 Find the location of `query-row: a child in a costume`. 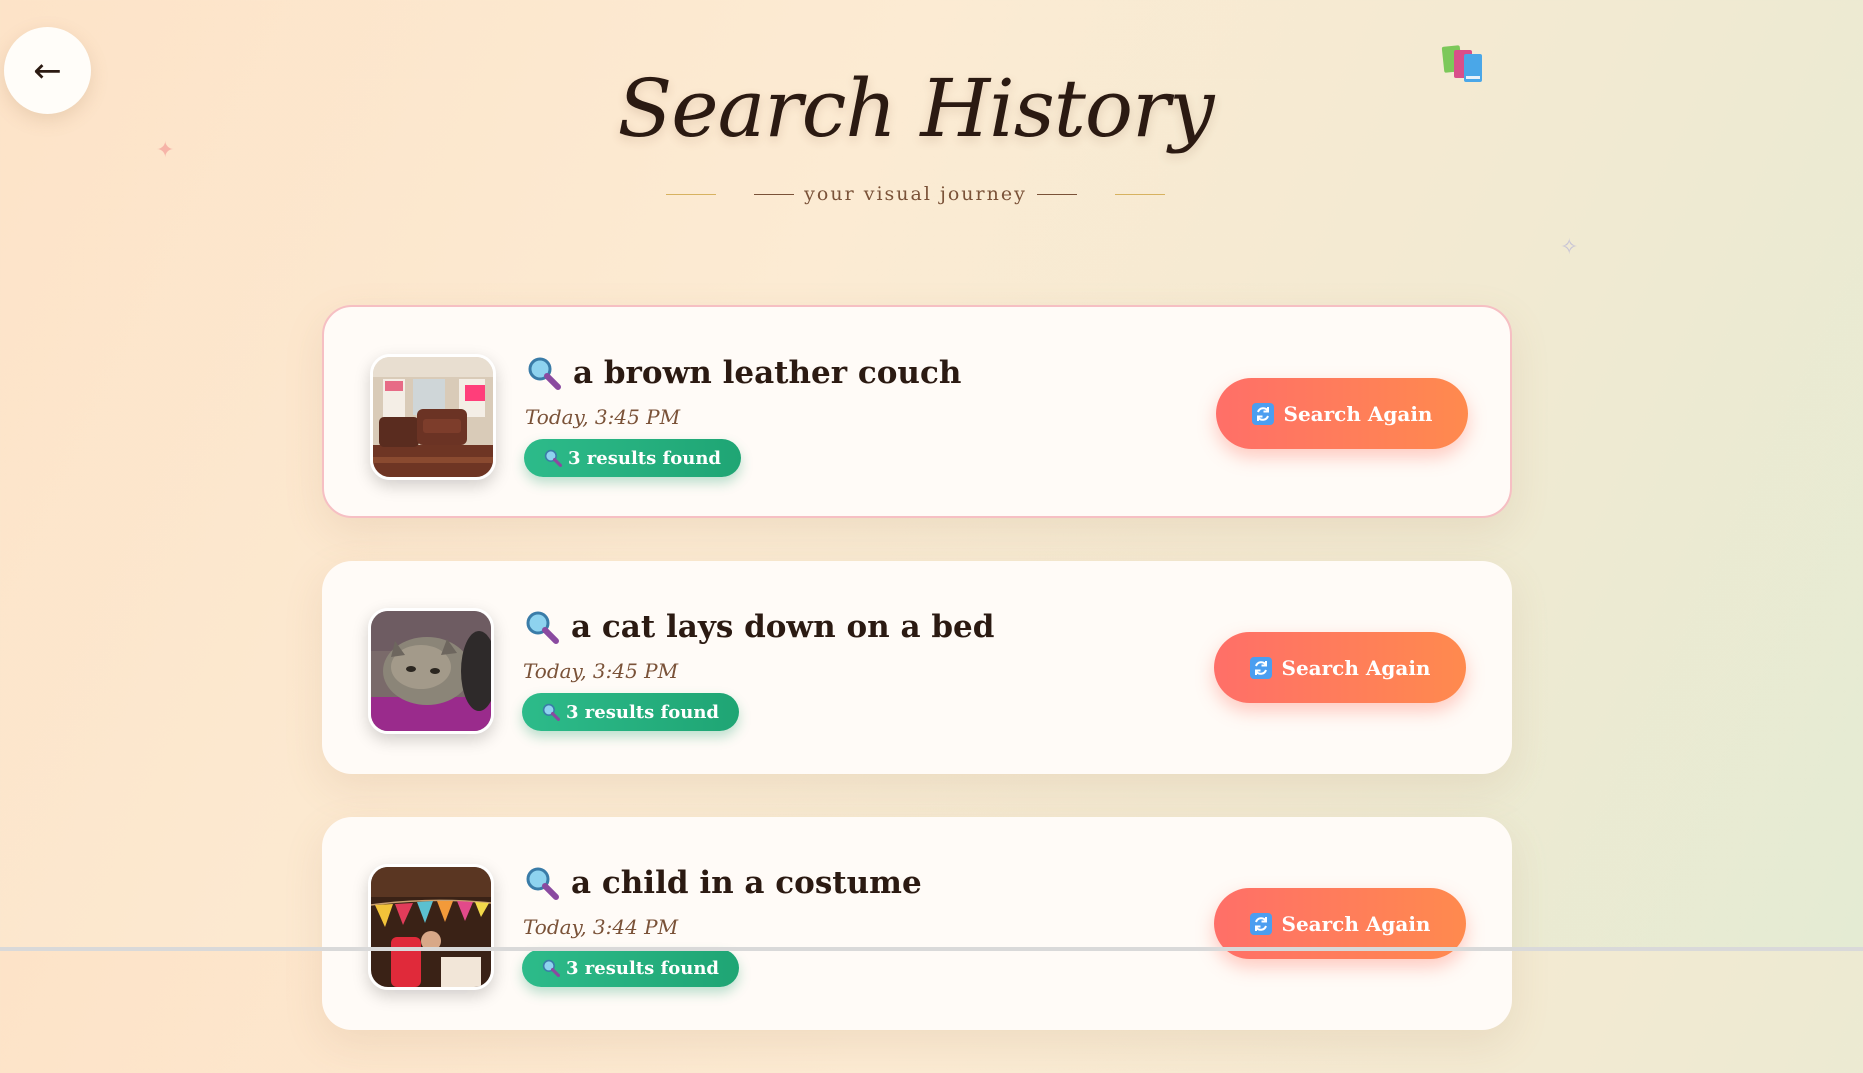

query-row: a child in a costume is located at coordinates (723, 883).